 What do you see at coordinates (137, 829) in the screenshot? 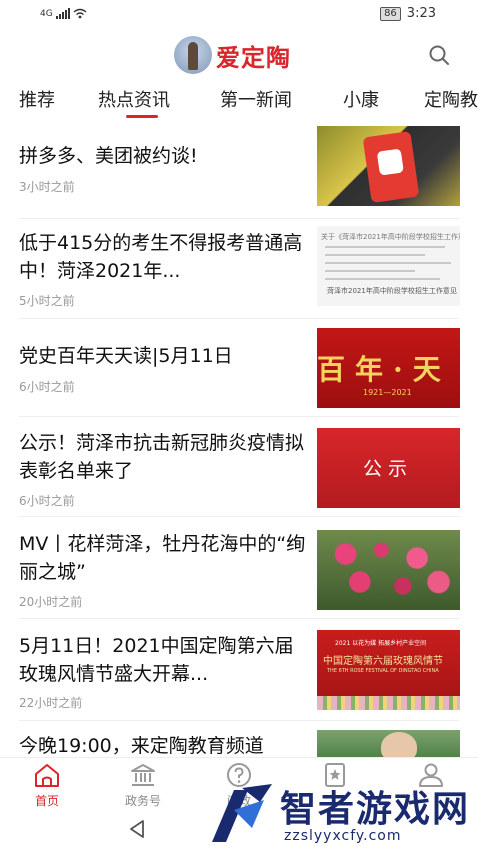
I see `back-triangle-icon` at bounding box center [137, 829].